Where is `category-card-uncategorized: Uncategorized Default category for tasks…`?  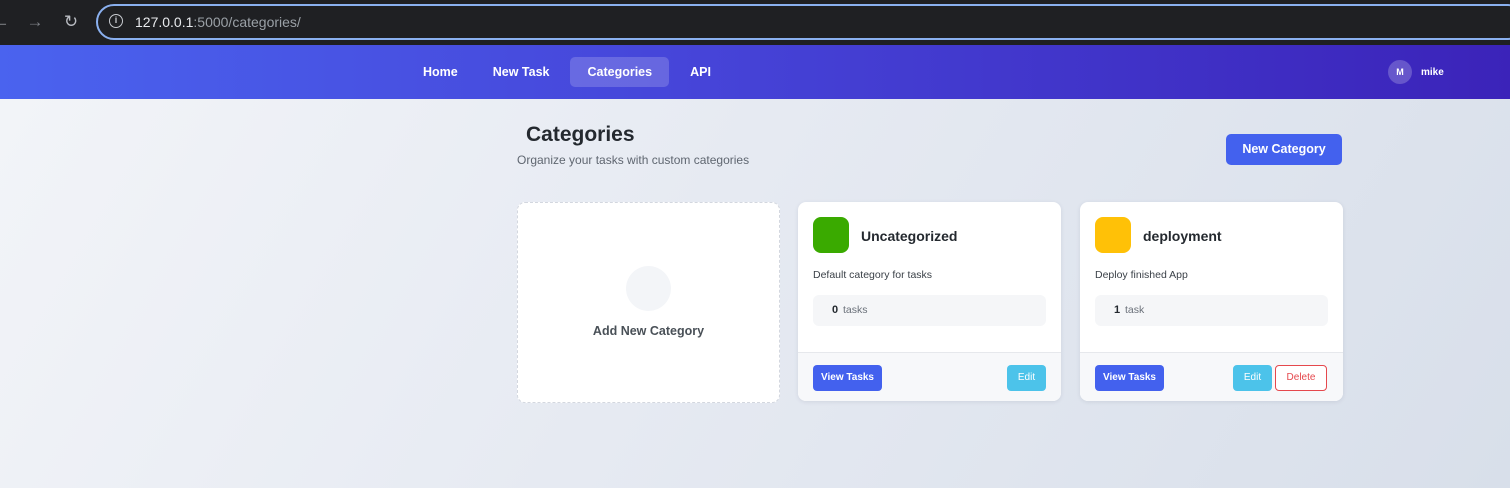 category-card-uncategorized: Uncategorized Default category for tasks… is located at coordinates (929, 301).